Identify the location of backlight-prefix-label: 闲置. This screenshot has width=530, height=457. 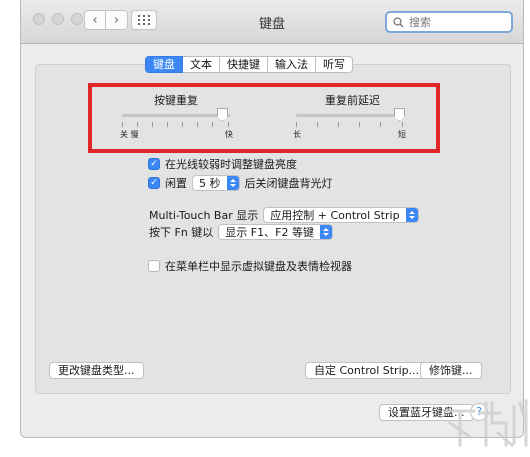
(176, 183).